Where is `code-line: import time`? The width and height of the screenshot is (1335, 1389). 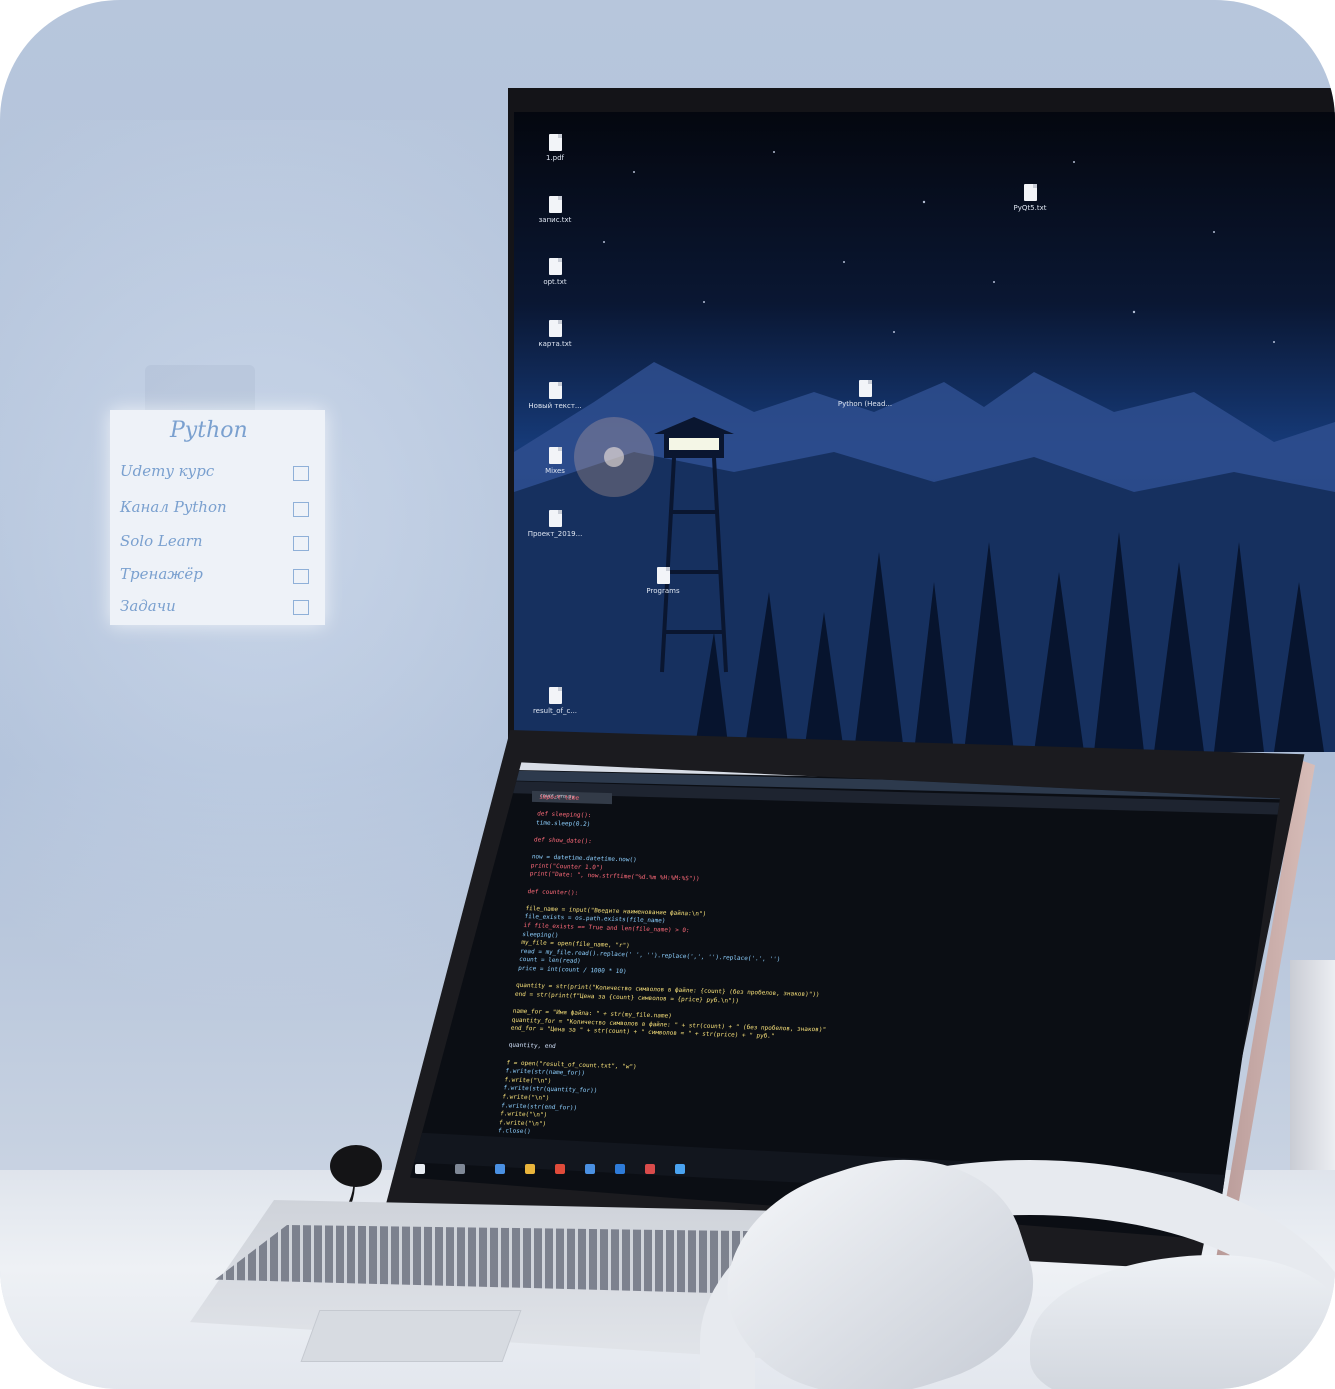 code-line: import time is located at coordinates (559, 797).